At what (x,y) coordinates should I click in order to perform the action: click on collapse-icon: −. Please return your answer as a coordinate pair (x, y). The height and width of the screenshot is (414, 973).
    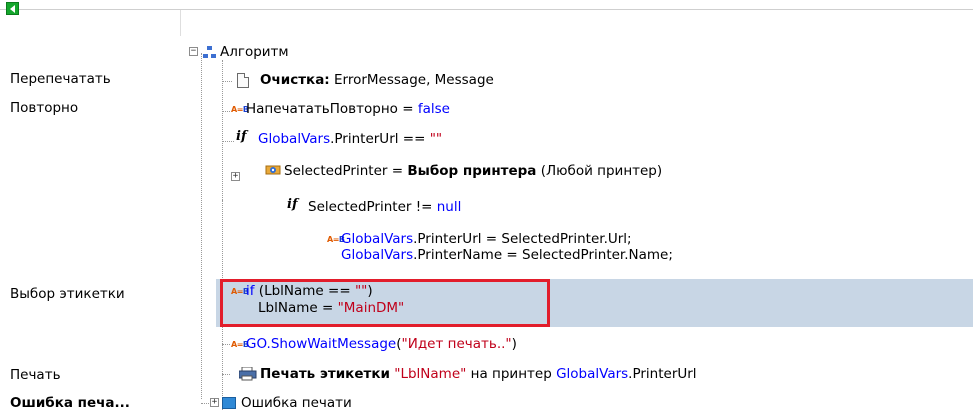
    Looking at the image, I should click on (193, 51).